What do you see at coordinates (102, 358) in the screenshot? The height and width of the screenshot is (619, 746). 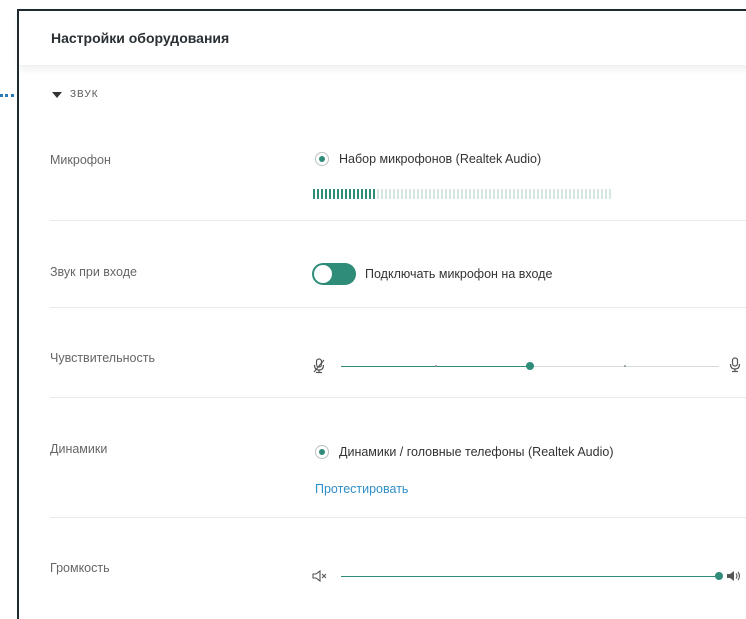 I see `sensitivity-label: Чувствительность` at bounding box center [102, 358].